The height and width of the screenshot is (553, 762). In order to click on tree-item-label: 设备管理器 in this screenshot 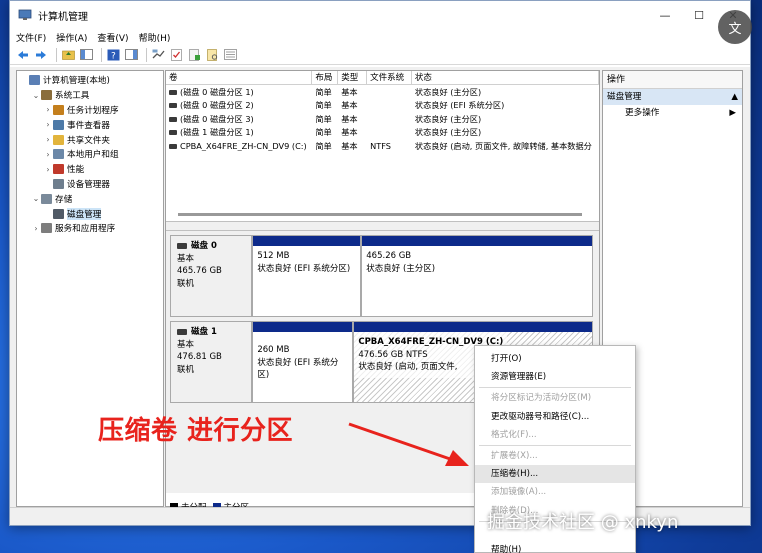, I will do `click(88, 184)`.